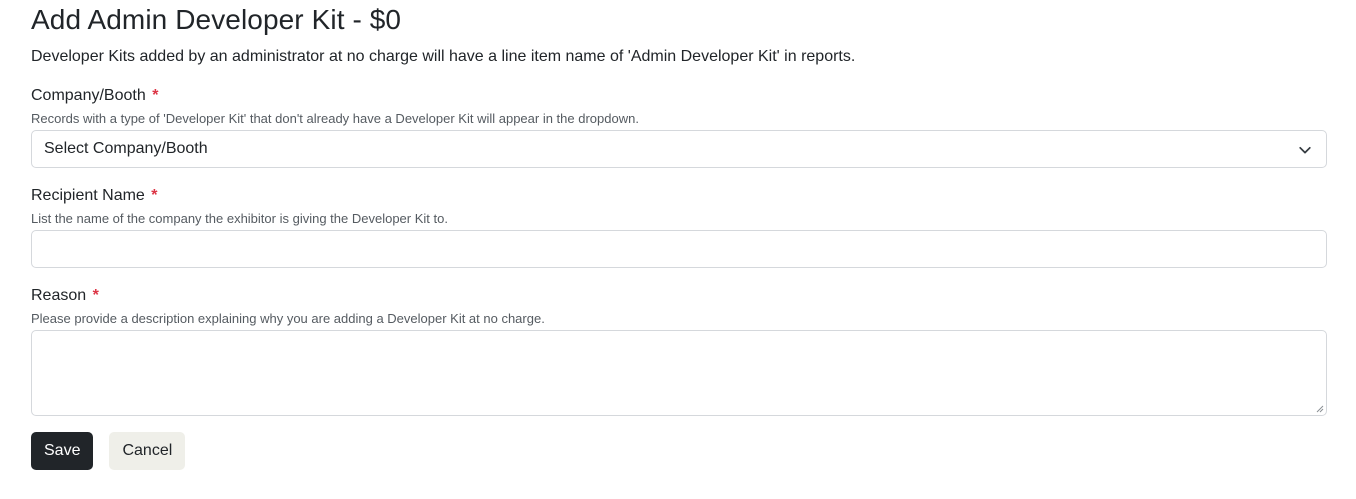  Describe the element at coordinates (1305, 150) in the screenshot. I see `chevron-down-icon` at that location.